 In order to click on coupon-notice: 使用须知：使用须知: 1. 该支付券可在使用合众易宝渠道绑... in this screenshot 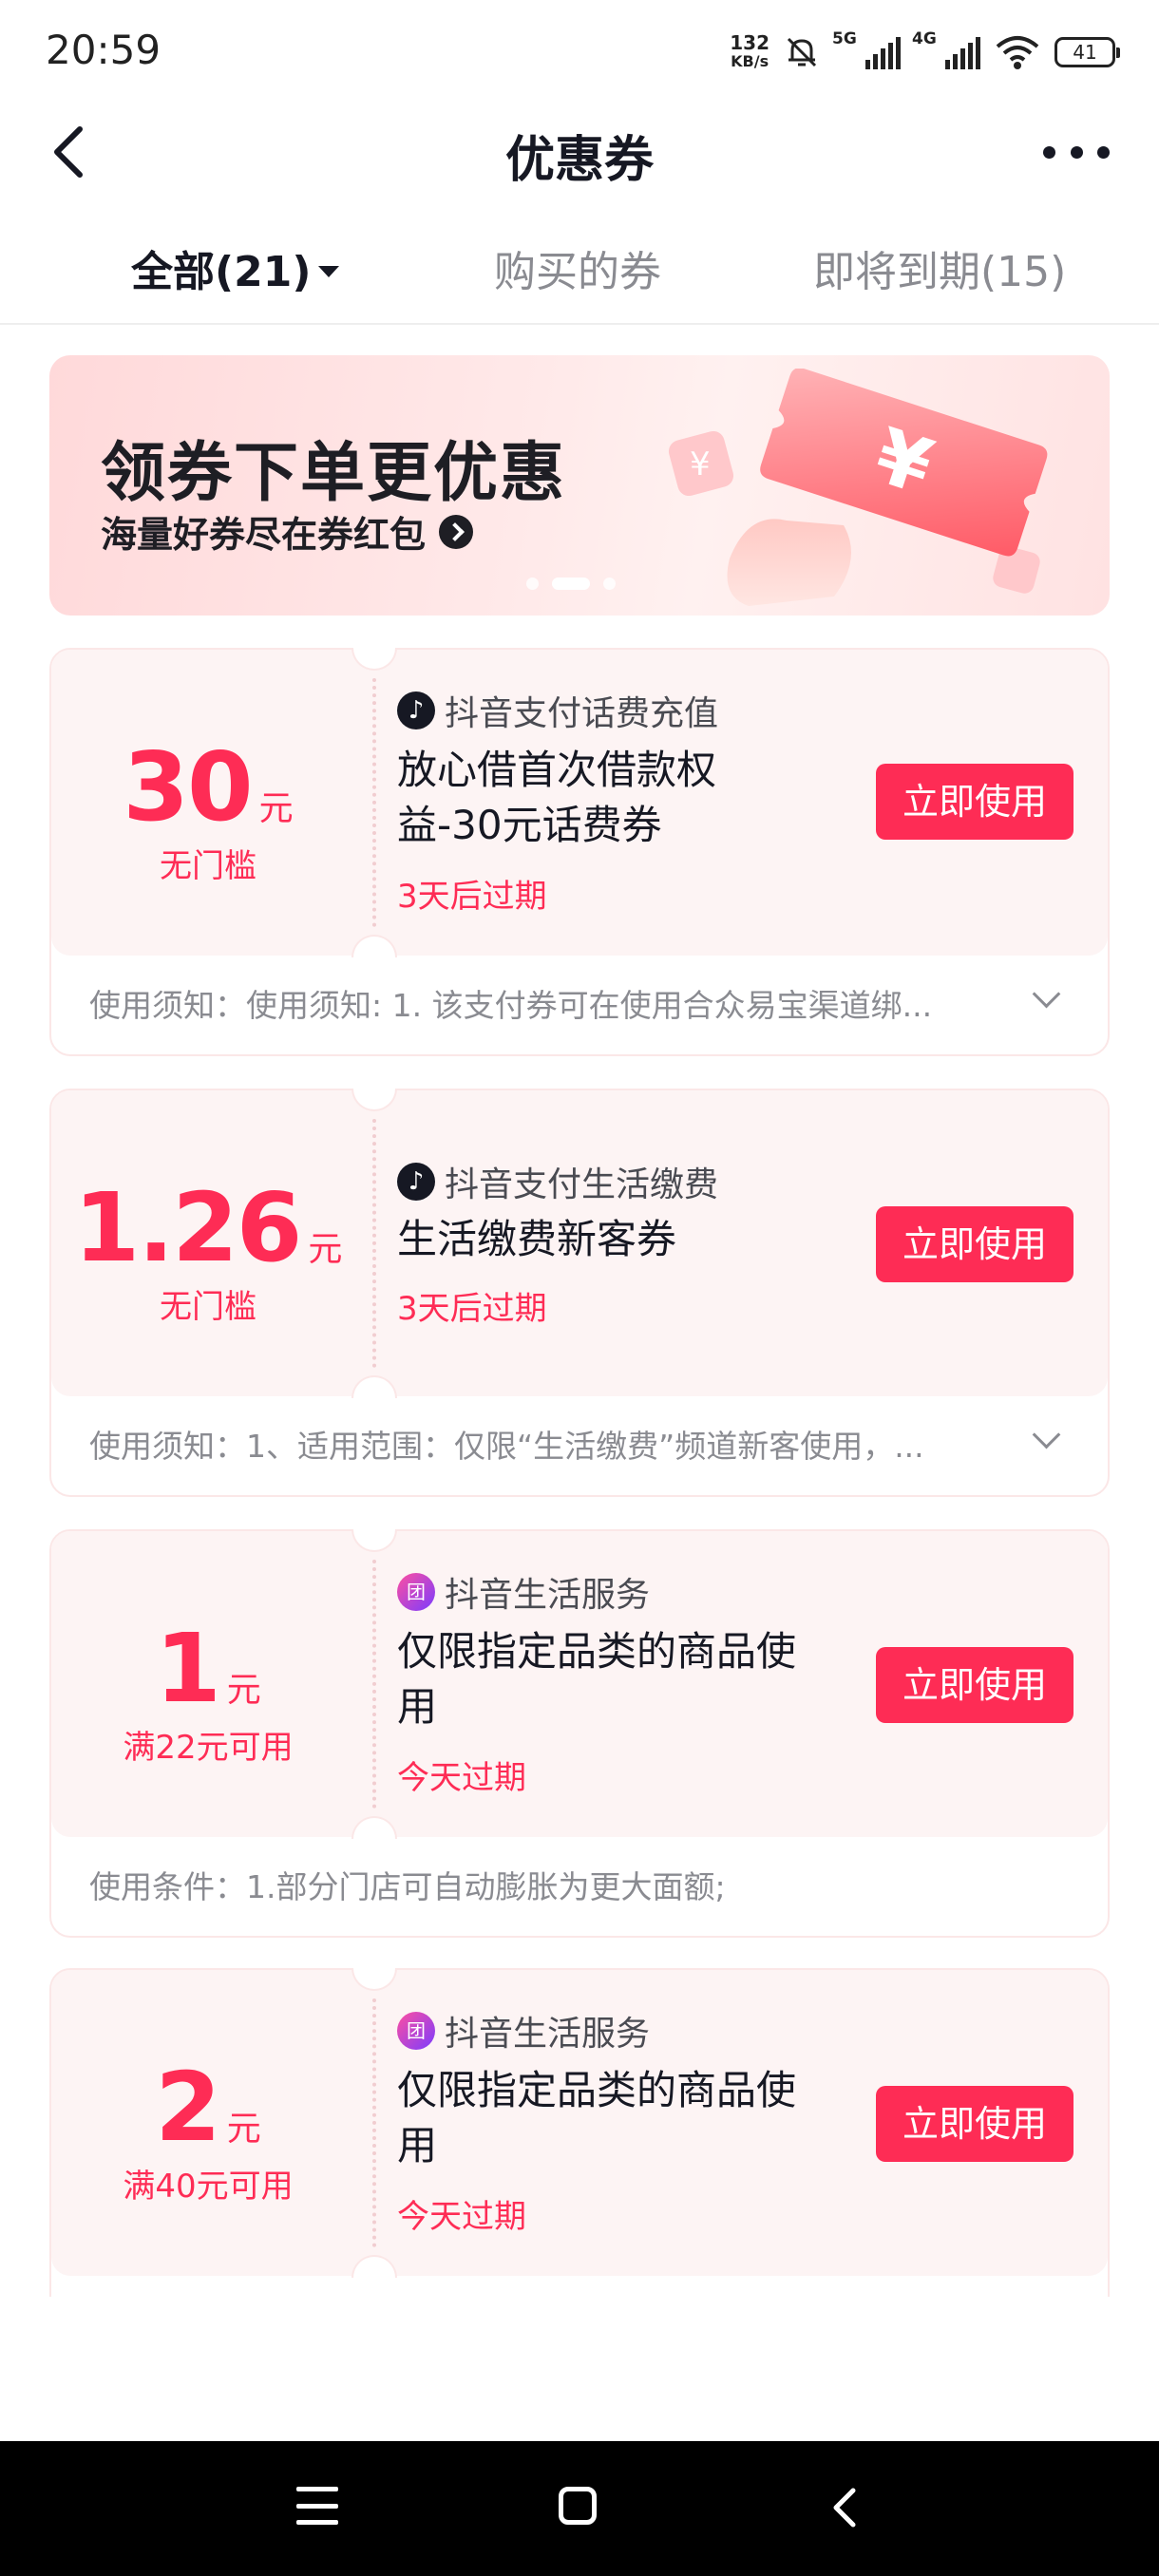, I will do `click(511, 1005)`.